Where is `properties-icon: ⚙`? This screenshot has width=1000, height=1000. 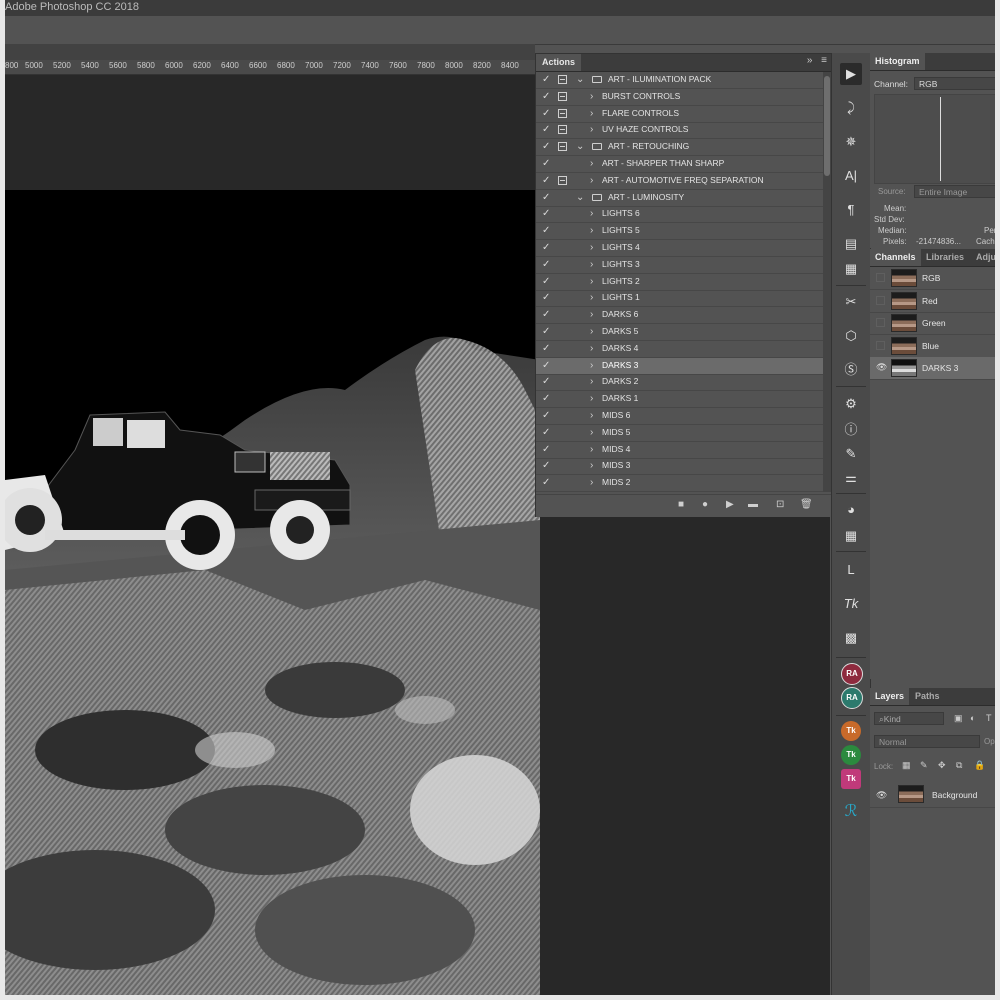
properties-icon: ⚙ is located at coordinates (851, 404).